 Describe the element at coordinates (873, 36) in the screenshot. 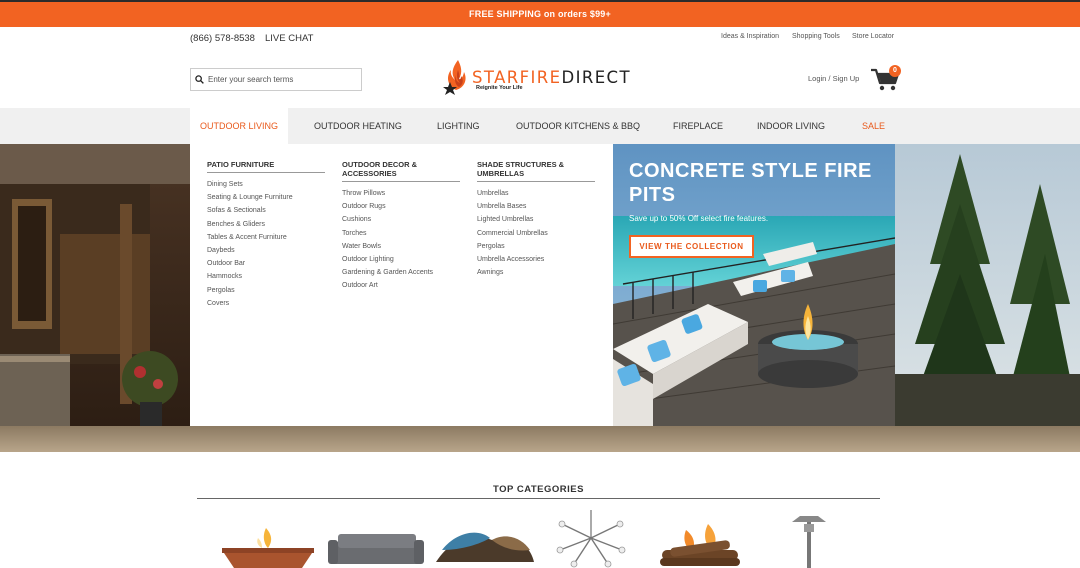

I see `store-locator-link: Store Locator` at that location.